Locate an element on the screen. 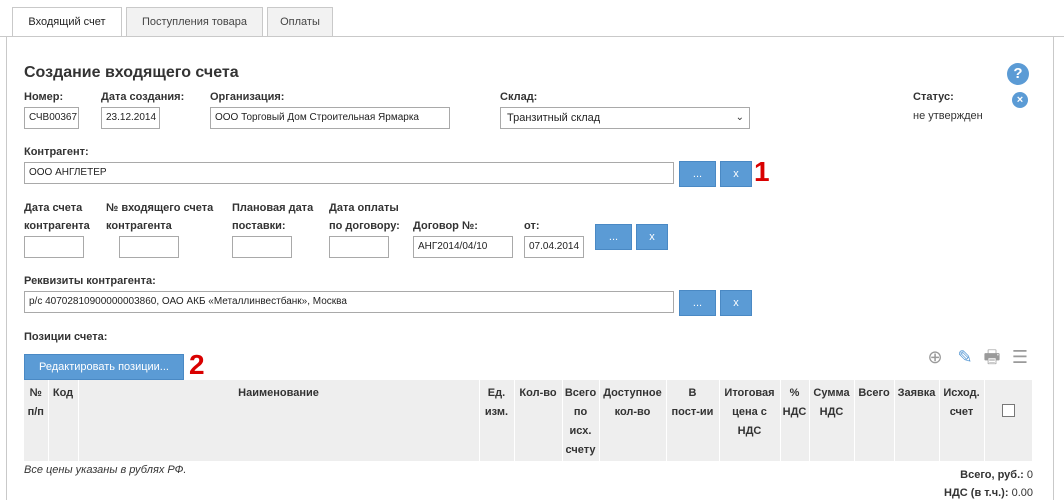  planned-delivery-date-label-2: поставки: is located at coordinates (259, 226).